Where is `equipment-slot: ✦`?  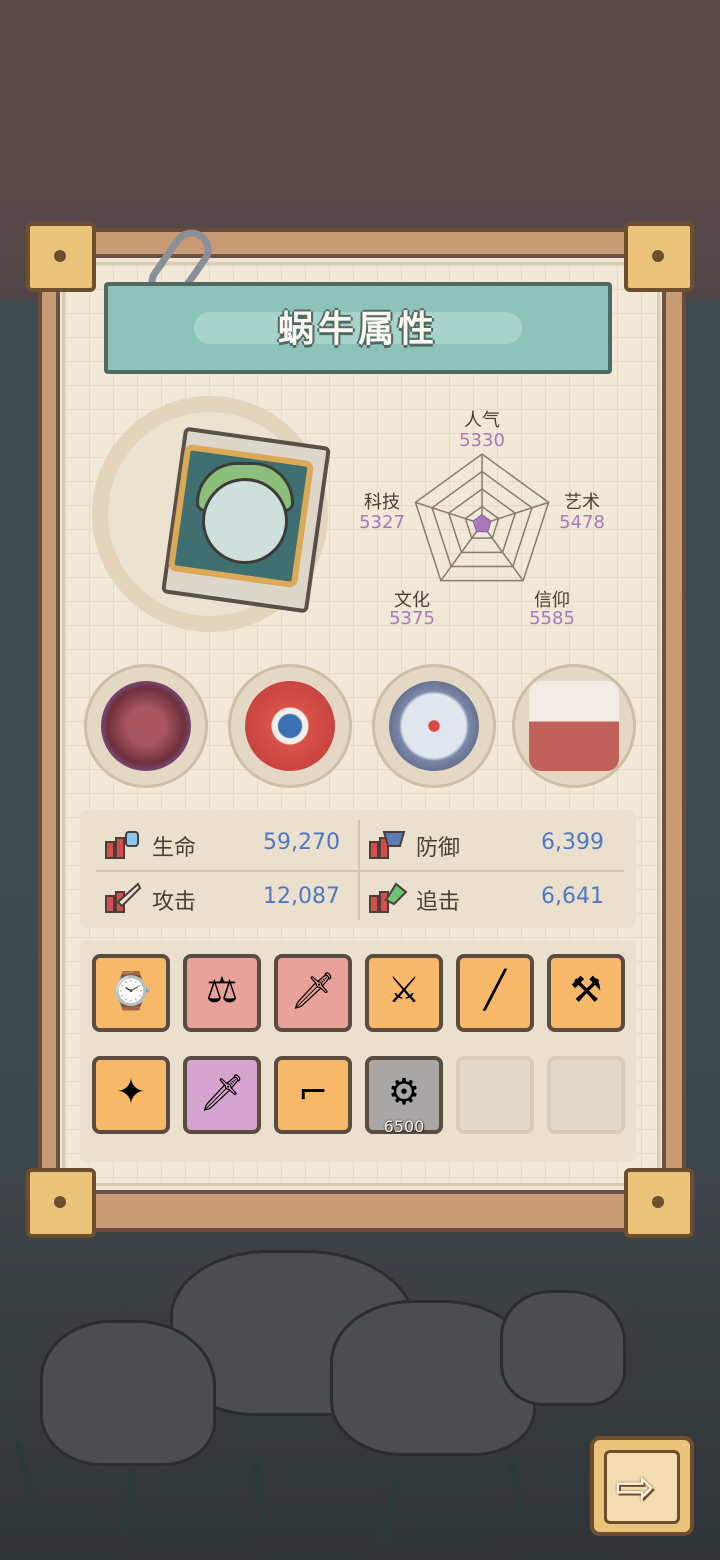
equipment-slot: ✦ is located at coordinates (131, 1095).